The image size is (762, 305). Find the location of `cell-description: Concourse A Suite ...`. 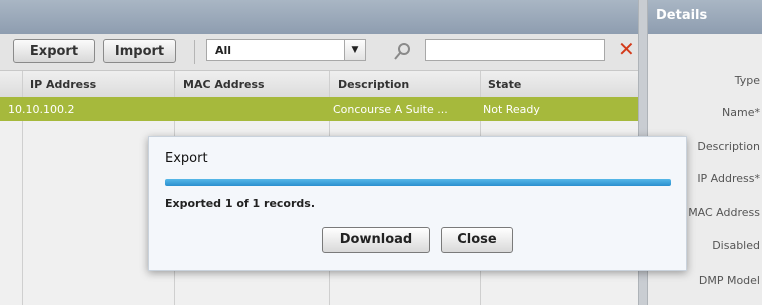

cell-description: Concourse A Suite ... is located at coordinates (390, 109).